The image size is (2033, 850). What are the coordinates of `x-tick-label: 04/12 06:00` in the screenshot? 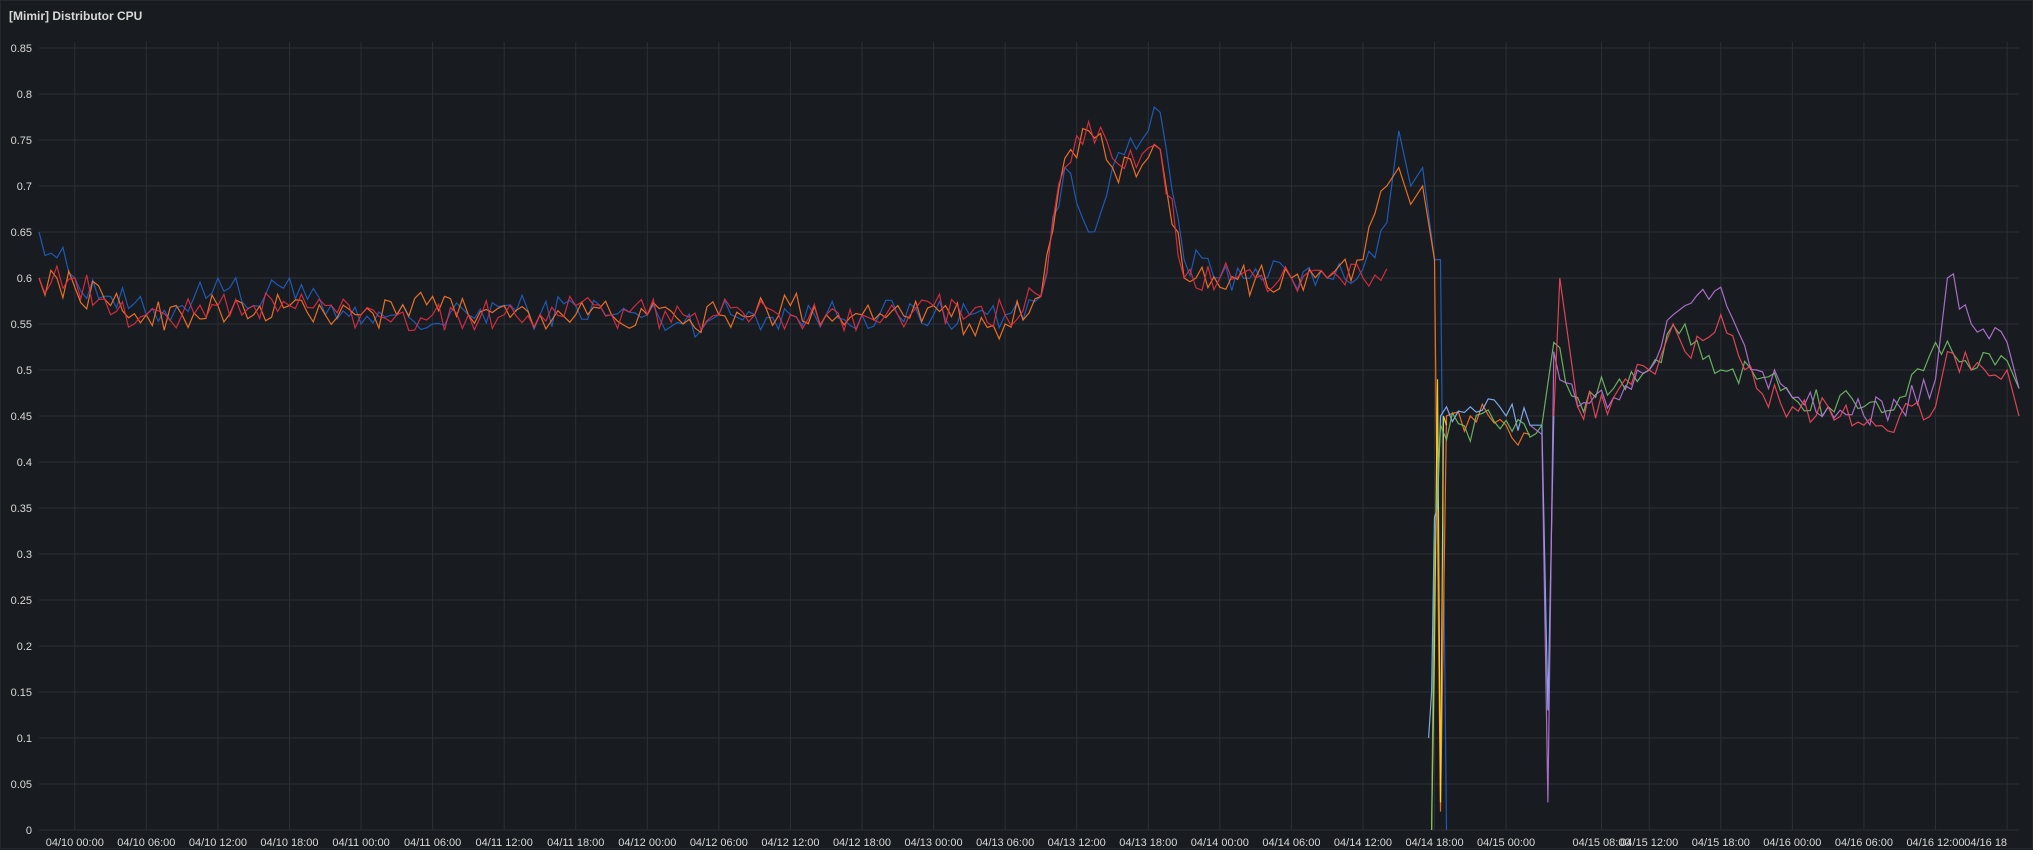 It's located at (719, 843).